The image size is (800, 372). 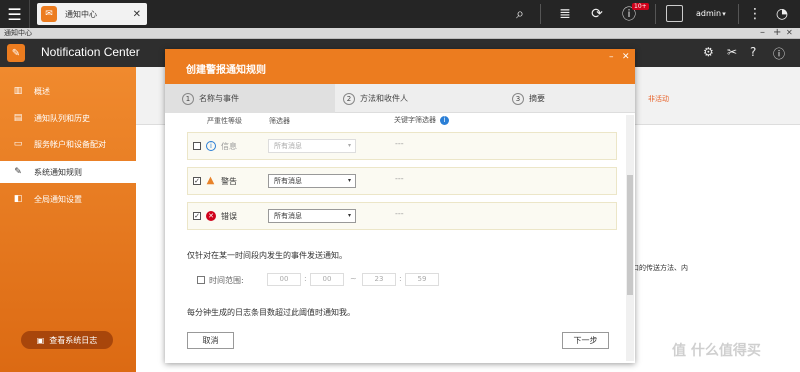 I want to click on top-bar: ☰ ✉ 通知中心 ✕ ⌕ ≣ ⟳ ⓘ 10+ admin ▾ ⋮ ◔, so click(x=400, y=14).